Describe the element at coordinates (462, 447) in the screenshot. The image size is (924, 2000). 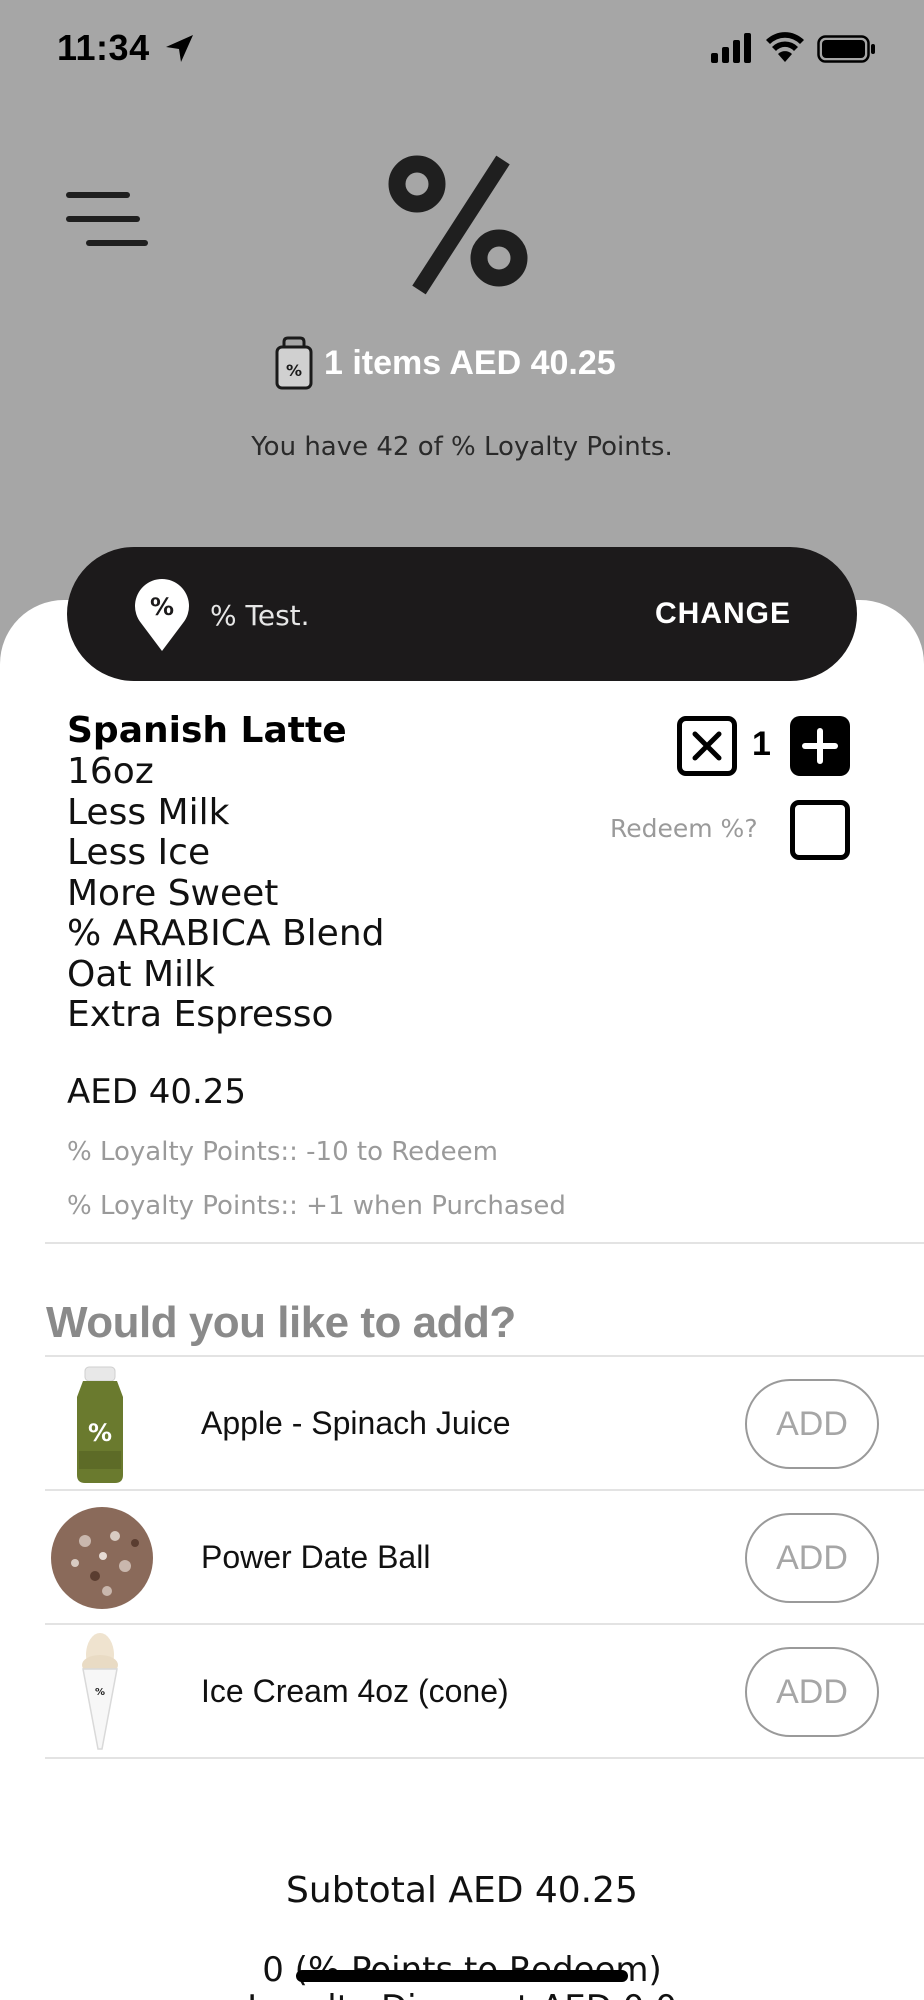
I see `loyalty-points-message: You have 42 of % Loyalty Points.` at that location.